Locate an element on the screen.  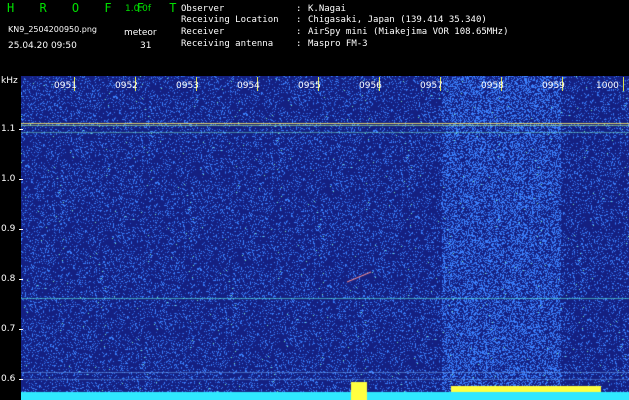
antenna-value: Maspro FM-3 is located at coordinates (338, 44).